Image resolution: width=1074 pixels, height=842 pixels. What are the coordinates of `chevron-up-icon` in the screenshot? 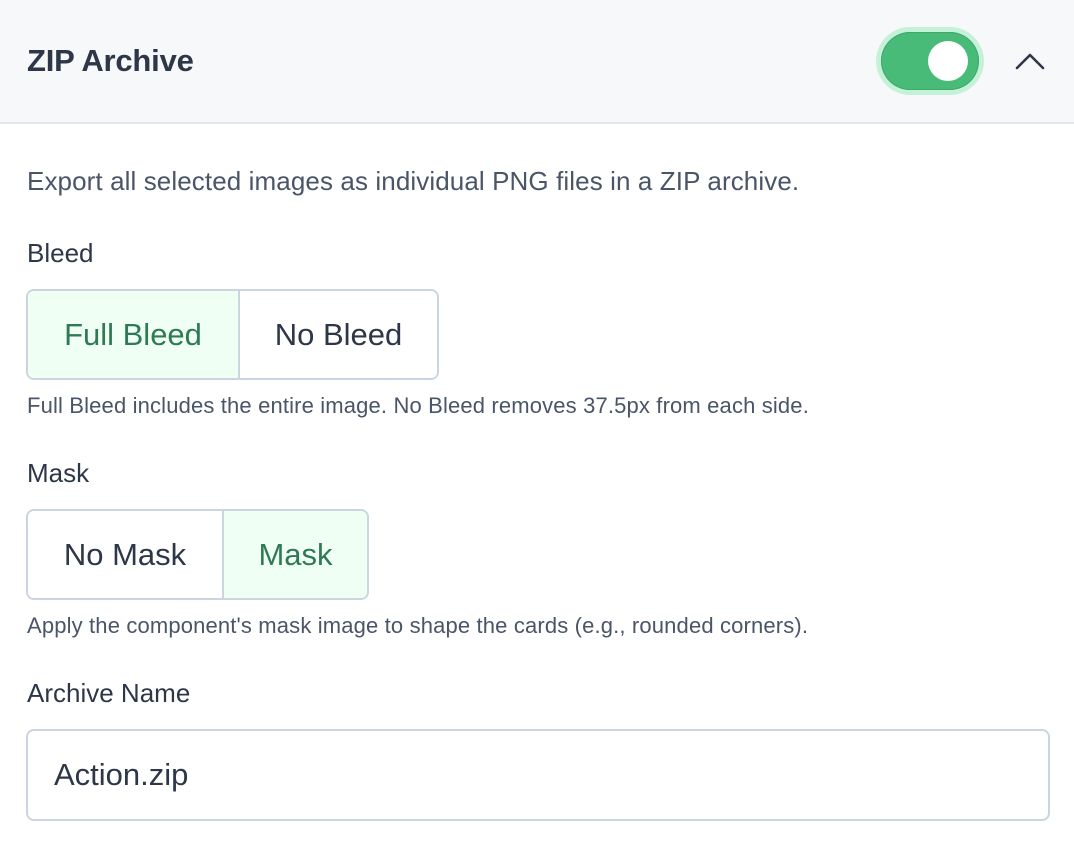 It's located at (1030, 61).